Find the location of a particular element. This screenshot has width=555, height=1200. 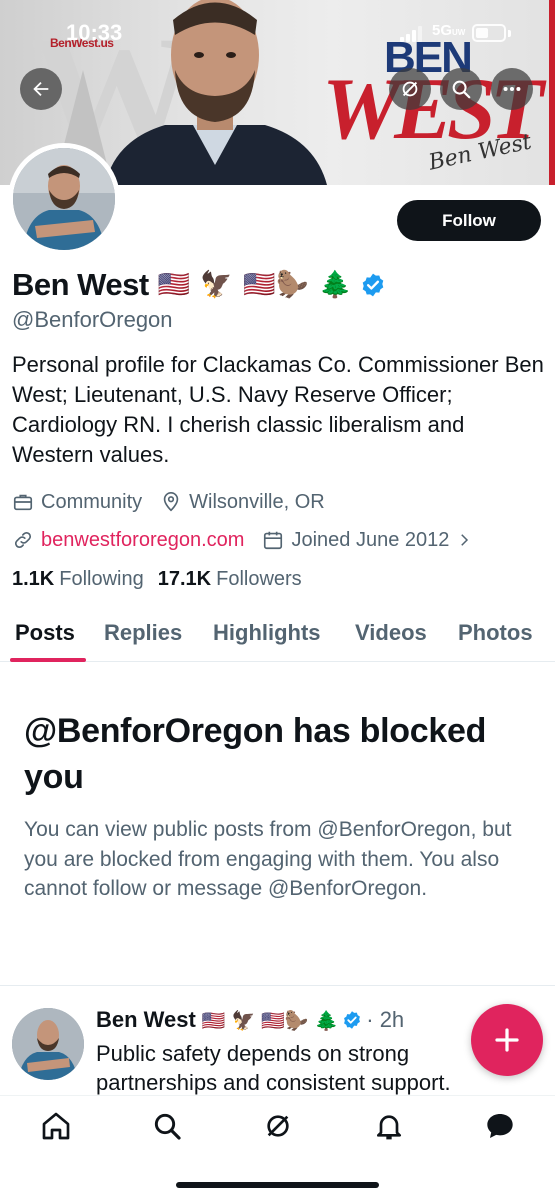

post-header: Ben West 🇺🇸 🦅 🇺🇸🦫 🌲 · 2h is located at coordinates (250, 1020).